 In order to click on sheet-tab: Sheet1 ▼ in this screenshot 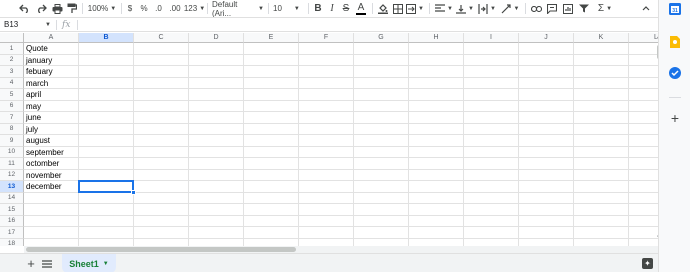, I will do `click(89, 263)`.